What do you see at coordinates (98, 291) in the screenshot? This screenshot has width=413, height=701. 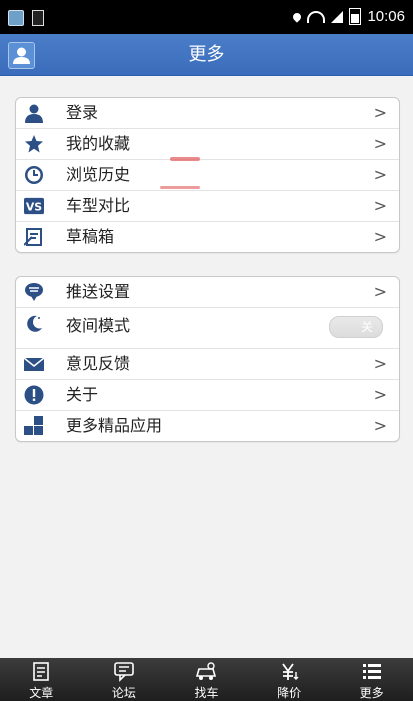 I see `menu-item-label: 推送设置` at bounding box center [98, 291].